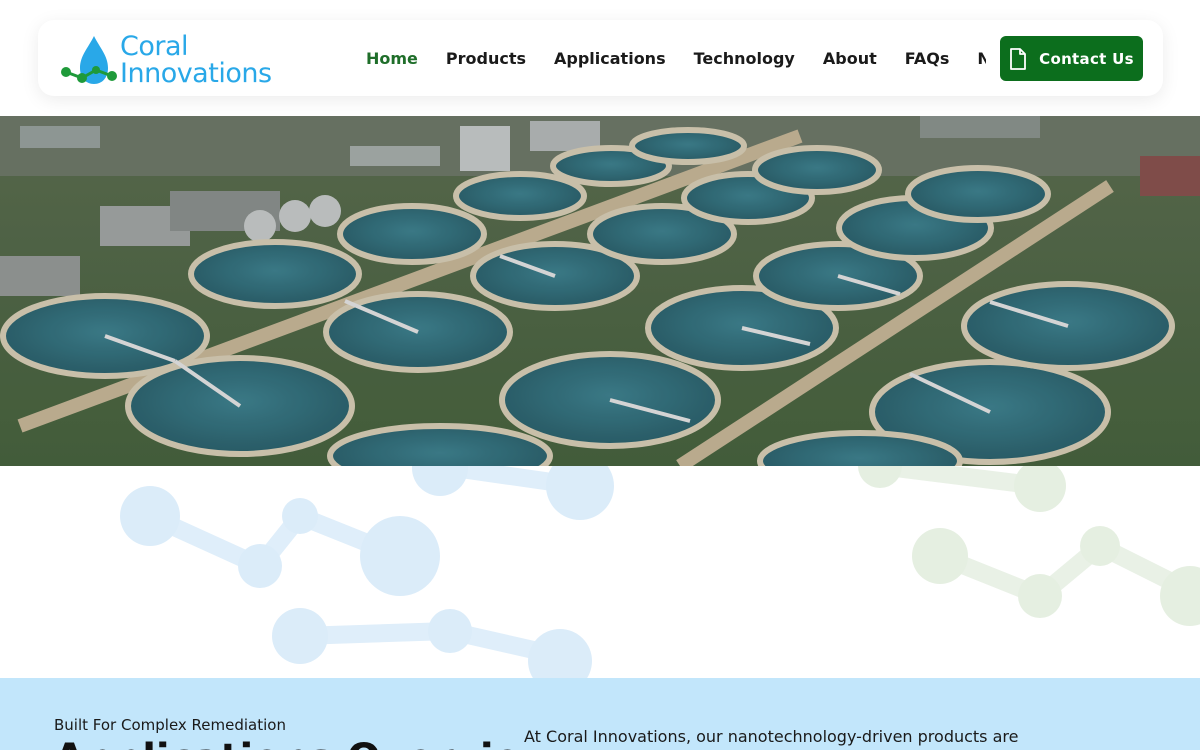 This screenshot has width=1200, height=750. I want to click on brand-name: Coral Innovations, so click(196, 60).